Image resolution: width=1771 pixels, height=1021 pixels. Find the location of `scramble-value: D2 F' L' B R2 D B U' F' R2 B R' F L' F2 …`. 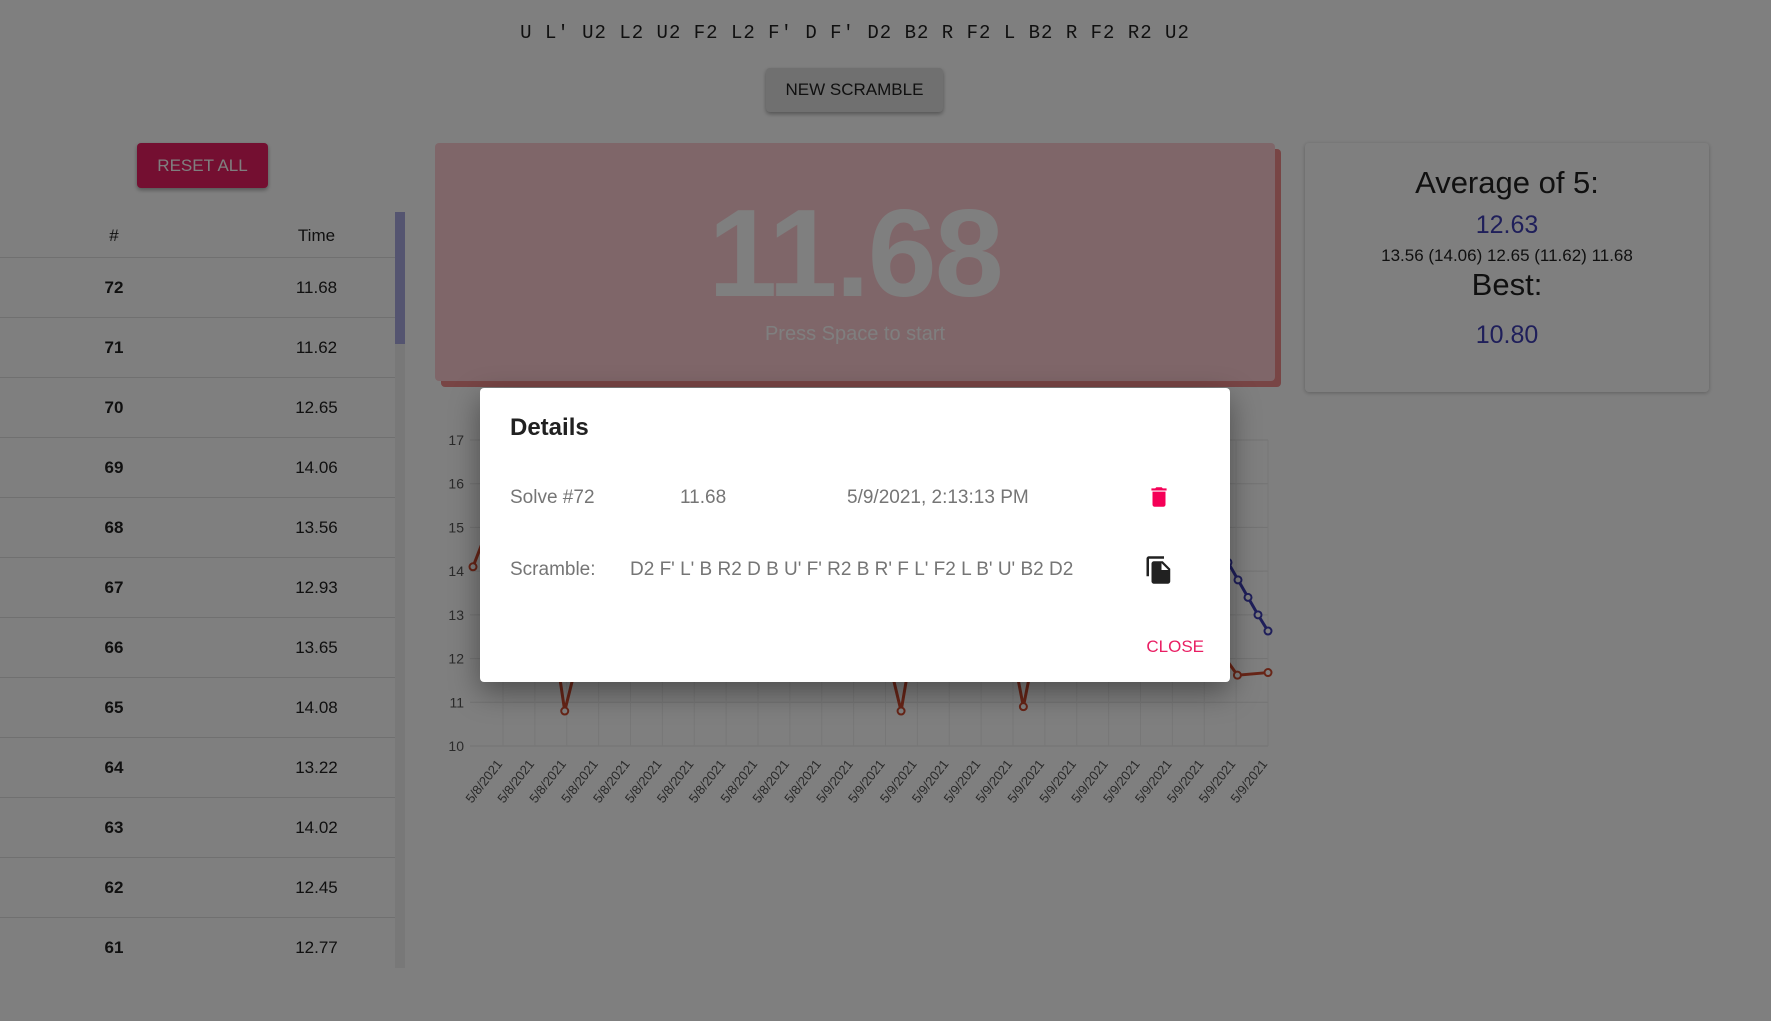

scramble-value: D2 F' L' B R2 D B U' F' R2 B R' F L' F2 … is located at coordinates (852, 569).